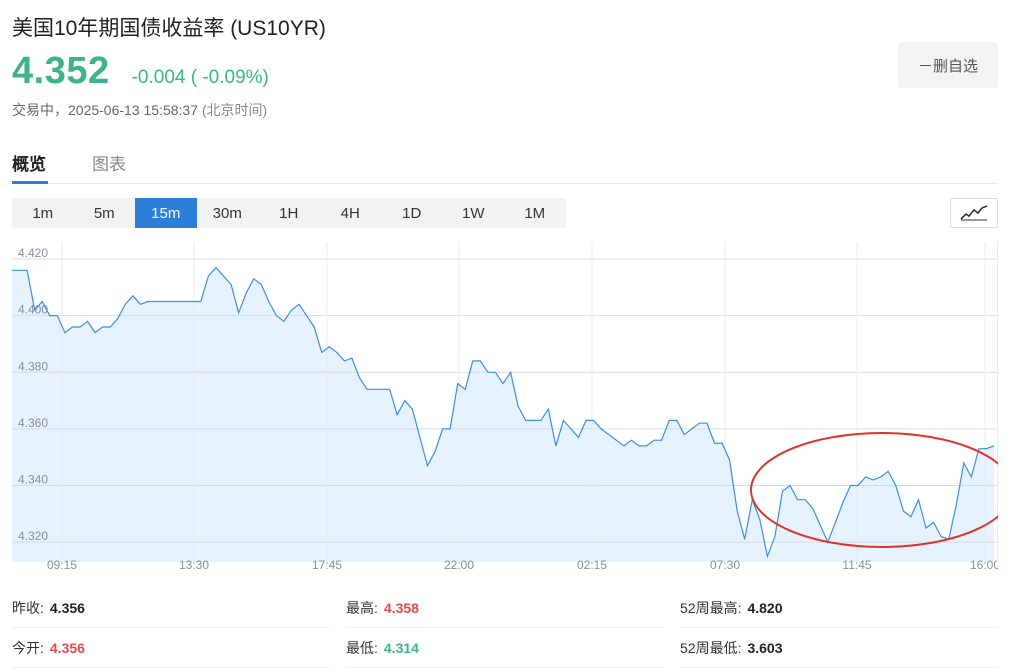 Image resolution: width=1024 pixels, height=672 pixels. I want to click on line-chart-icon, so click(974, 213).